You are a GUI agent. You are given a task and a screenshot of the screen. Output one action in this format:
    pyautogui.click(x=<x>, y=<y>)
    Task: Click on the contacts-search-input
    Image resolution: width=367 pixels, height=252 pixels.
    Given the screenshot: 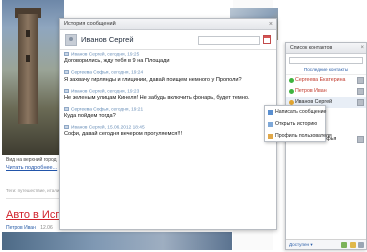 What is the action you would take?
    pyautogui.click(x=326, y=60)
    